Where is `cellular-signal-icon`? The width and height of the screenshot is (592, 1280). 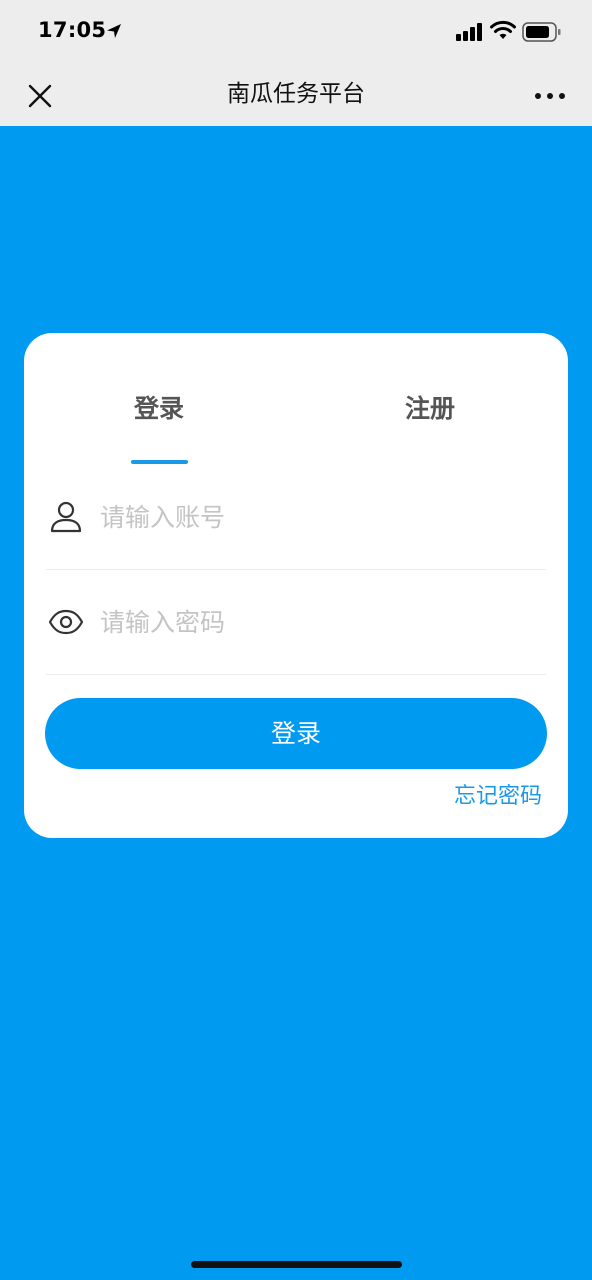
cellular-signal-icon is located at coordinates (469, 32).